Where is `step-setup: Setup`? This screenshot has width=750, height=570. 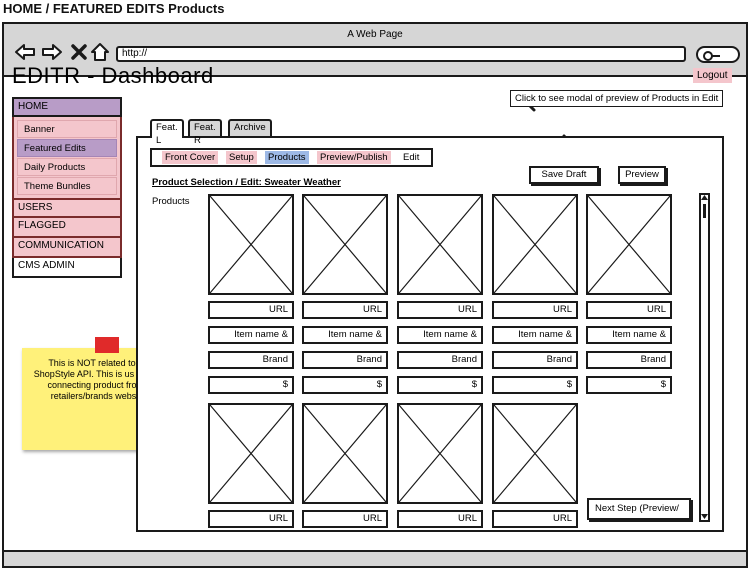
step-setup: Setup is located at coordinates (241, 157).